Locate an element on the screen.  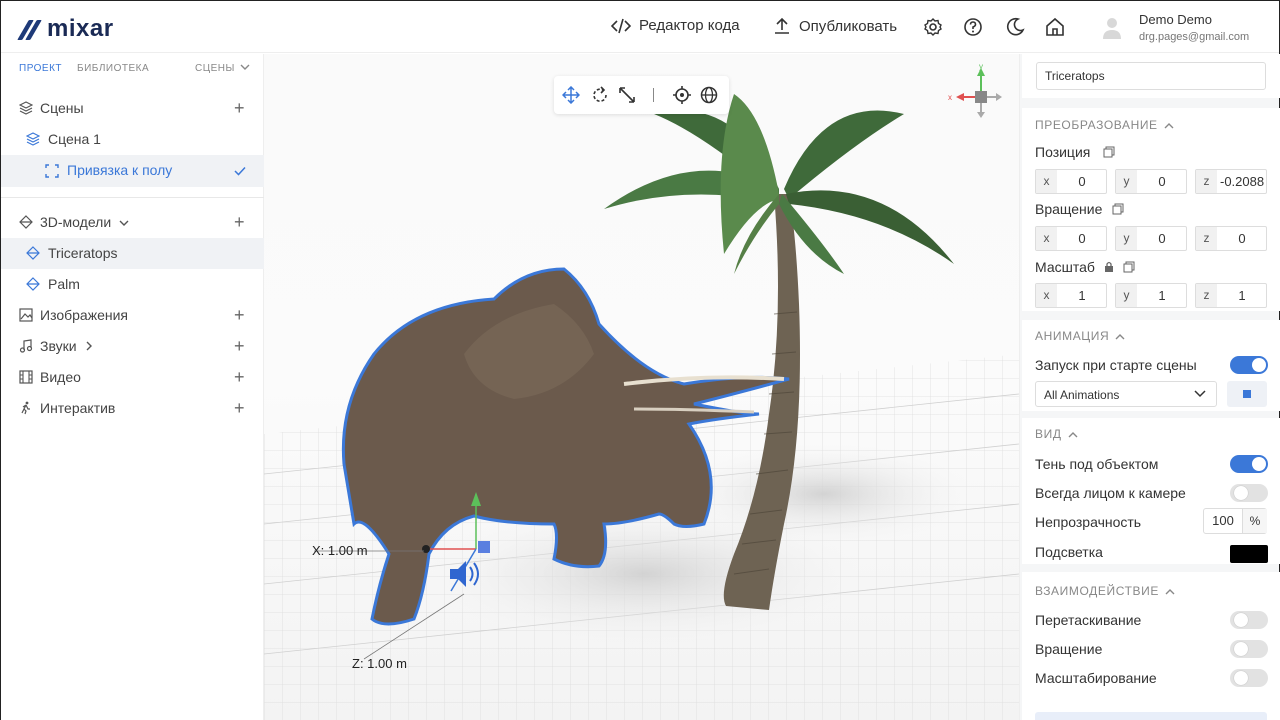
sidebar-item-scene-1: Сцена 1 is located at coordinates (132, 139).